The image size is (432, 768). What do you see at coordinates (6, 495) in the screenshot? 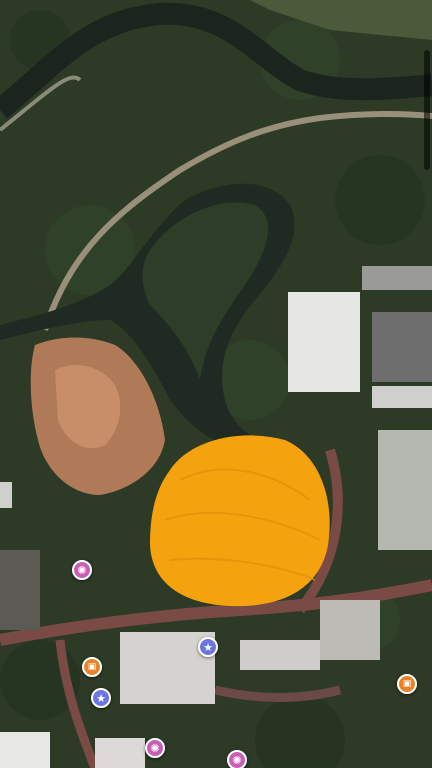
I see `building-edge-west` at bounding box center [6, 495].